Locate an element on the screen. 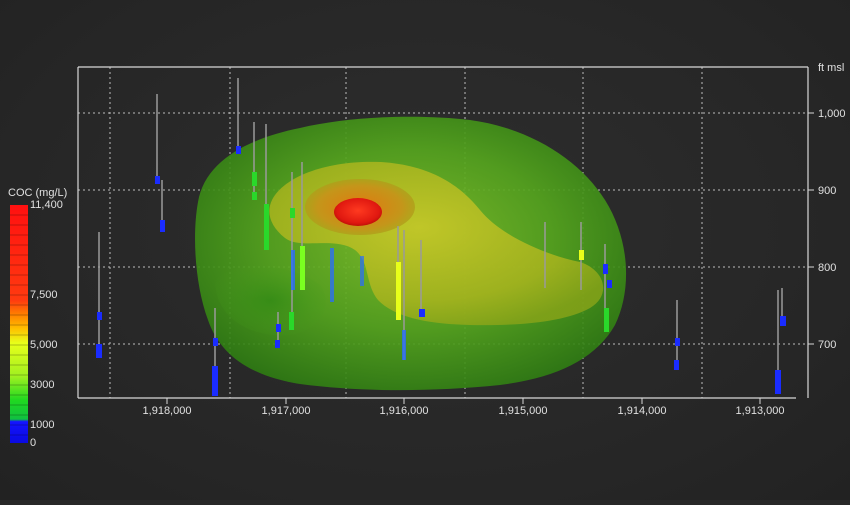 This screenshot has height=505, width=850. y-tick-label: 1,000 is located at coordinates (832, 114).